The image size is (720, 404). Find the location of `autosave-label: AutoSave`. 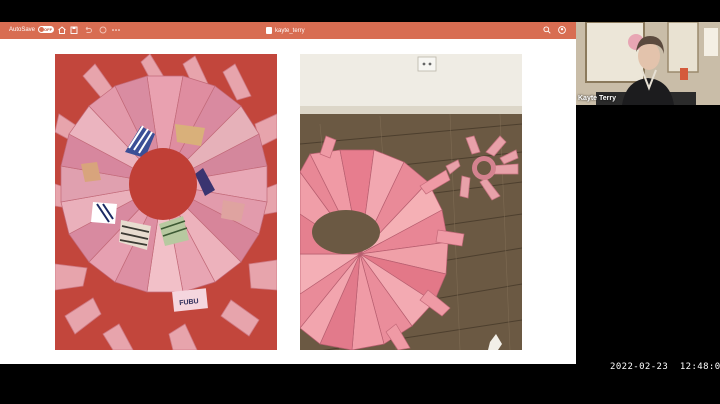

autosave-label: AutoSave is located at coordinates (22, 29).